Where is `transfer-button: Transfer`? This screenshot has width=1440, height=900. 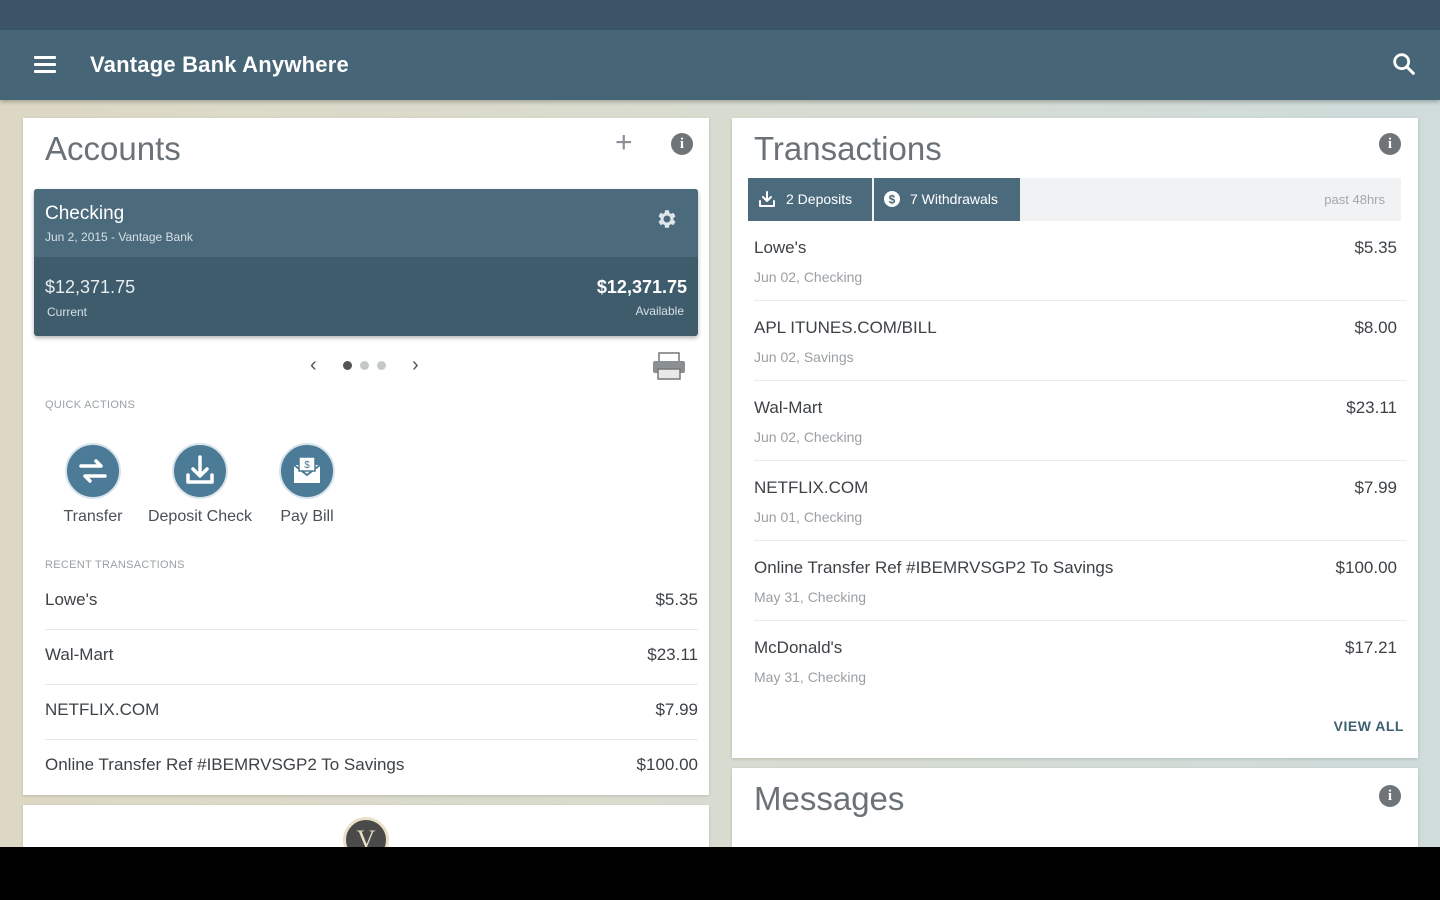
transfer-button: Transfer is located at coordinates (93, 484).